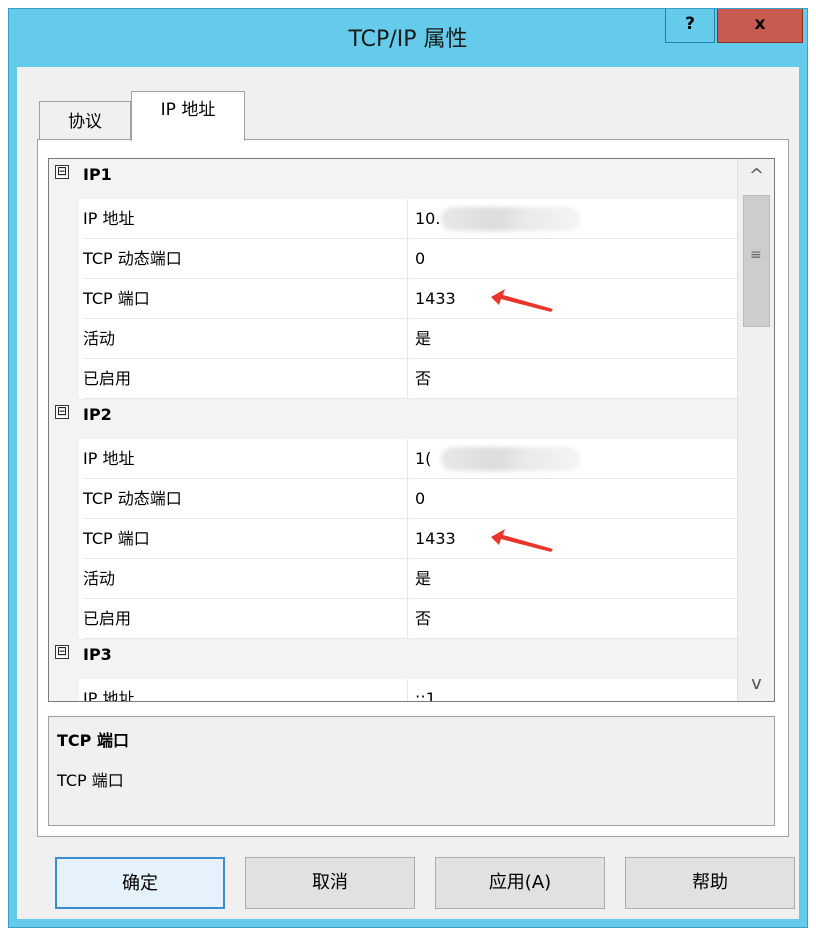 The width and height of the screenshot is (816, 935). I want to click on cancel-button: 取消, so click(330, 883).